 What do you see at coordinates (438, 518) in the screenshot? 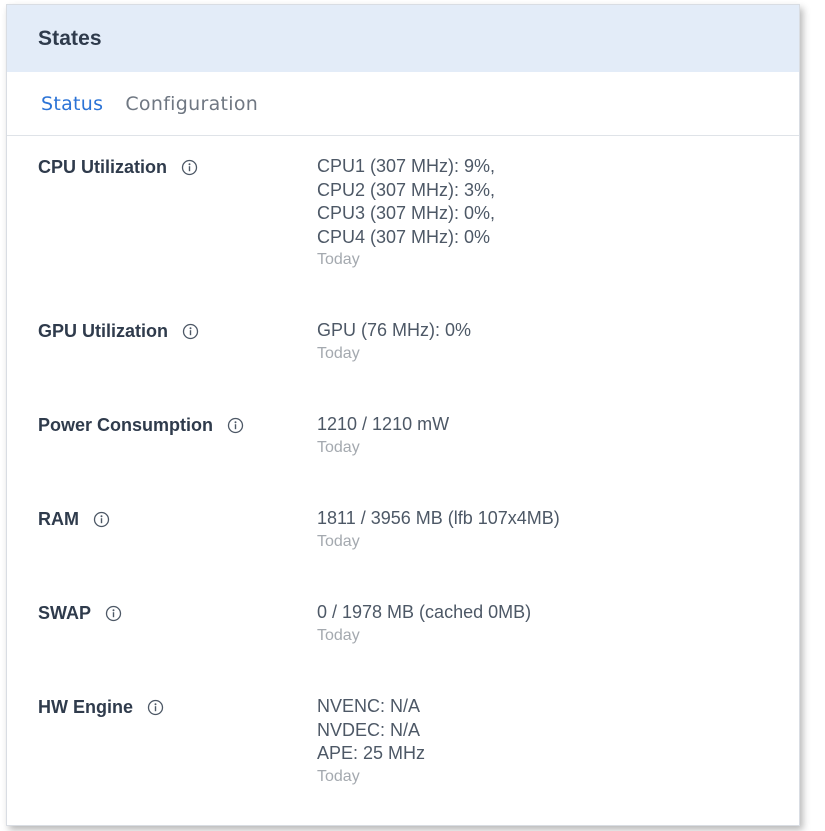
I see `value-line: 1811 / 3956 MB (lfb 107x4MB)` at bounding box center [438, 518].